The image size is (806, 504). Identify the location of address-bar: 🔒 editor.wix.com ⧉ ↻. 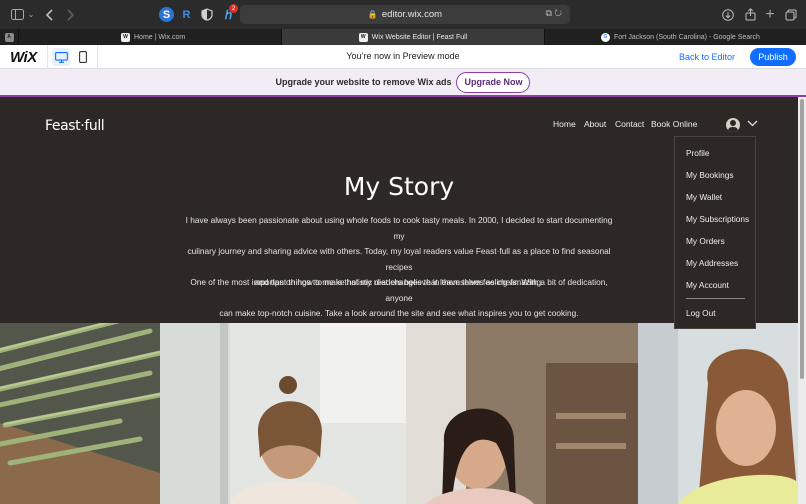
(405, 14).